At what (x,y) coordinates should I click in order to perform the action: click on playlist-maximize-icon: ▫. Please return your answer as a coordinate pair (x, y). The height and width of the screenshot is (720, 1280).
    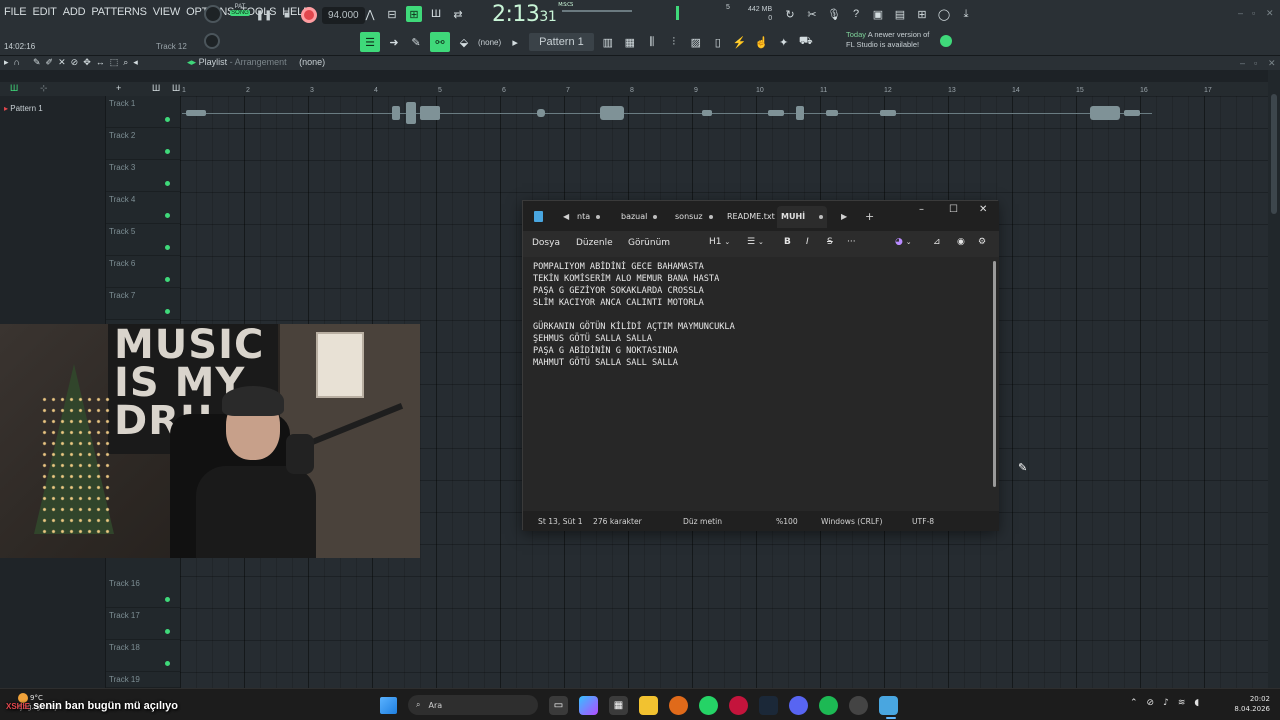
    Looking at the image, I should click on (1255, 63).